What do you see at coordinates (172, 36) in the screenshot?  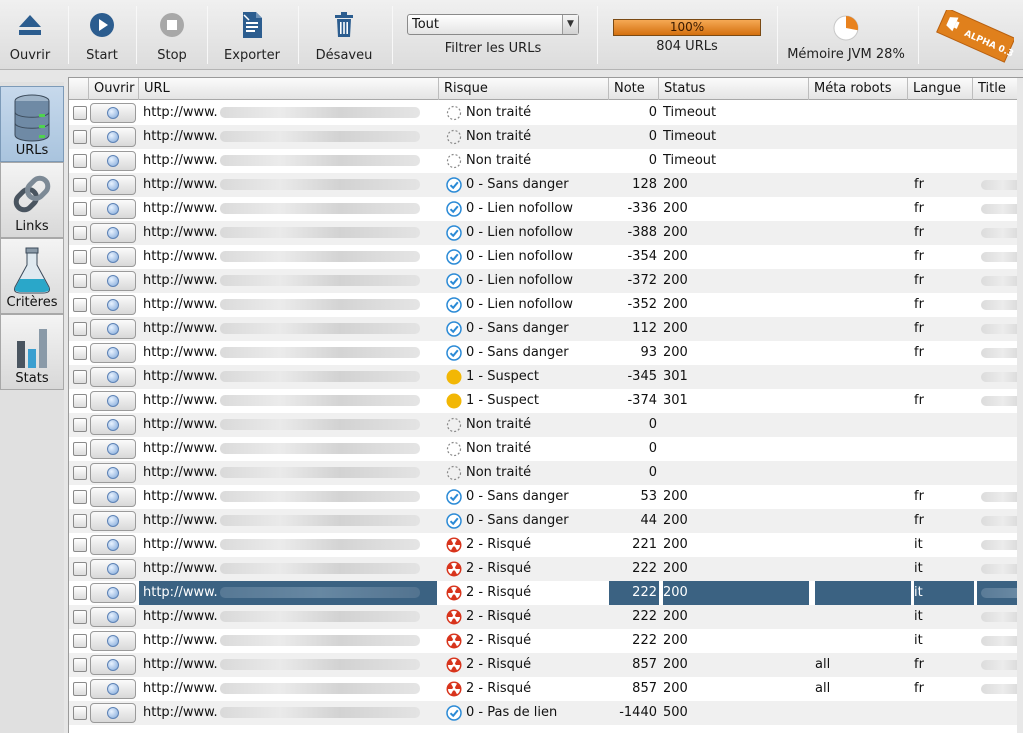 I see `stop-button: Stop` at bounding box center [172, 36].